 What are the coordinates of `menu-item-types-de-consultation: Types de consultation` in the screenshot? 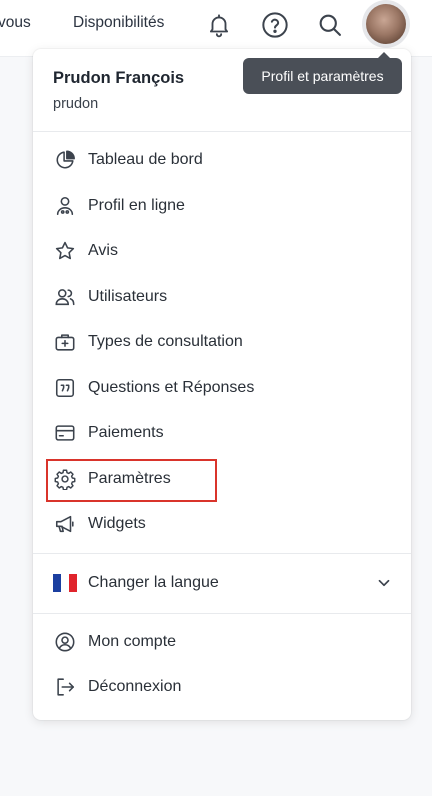 It's located at (223, 342).